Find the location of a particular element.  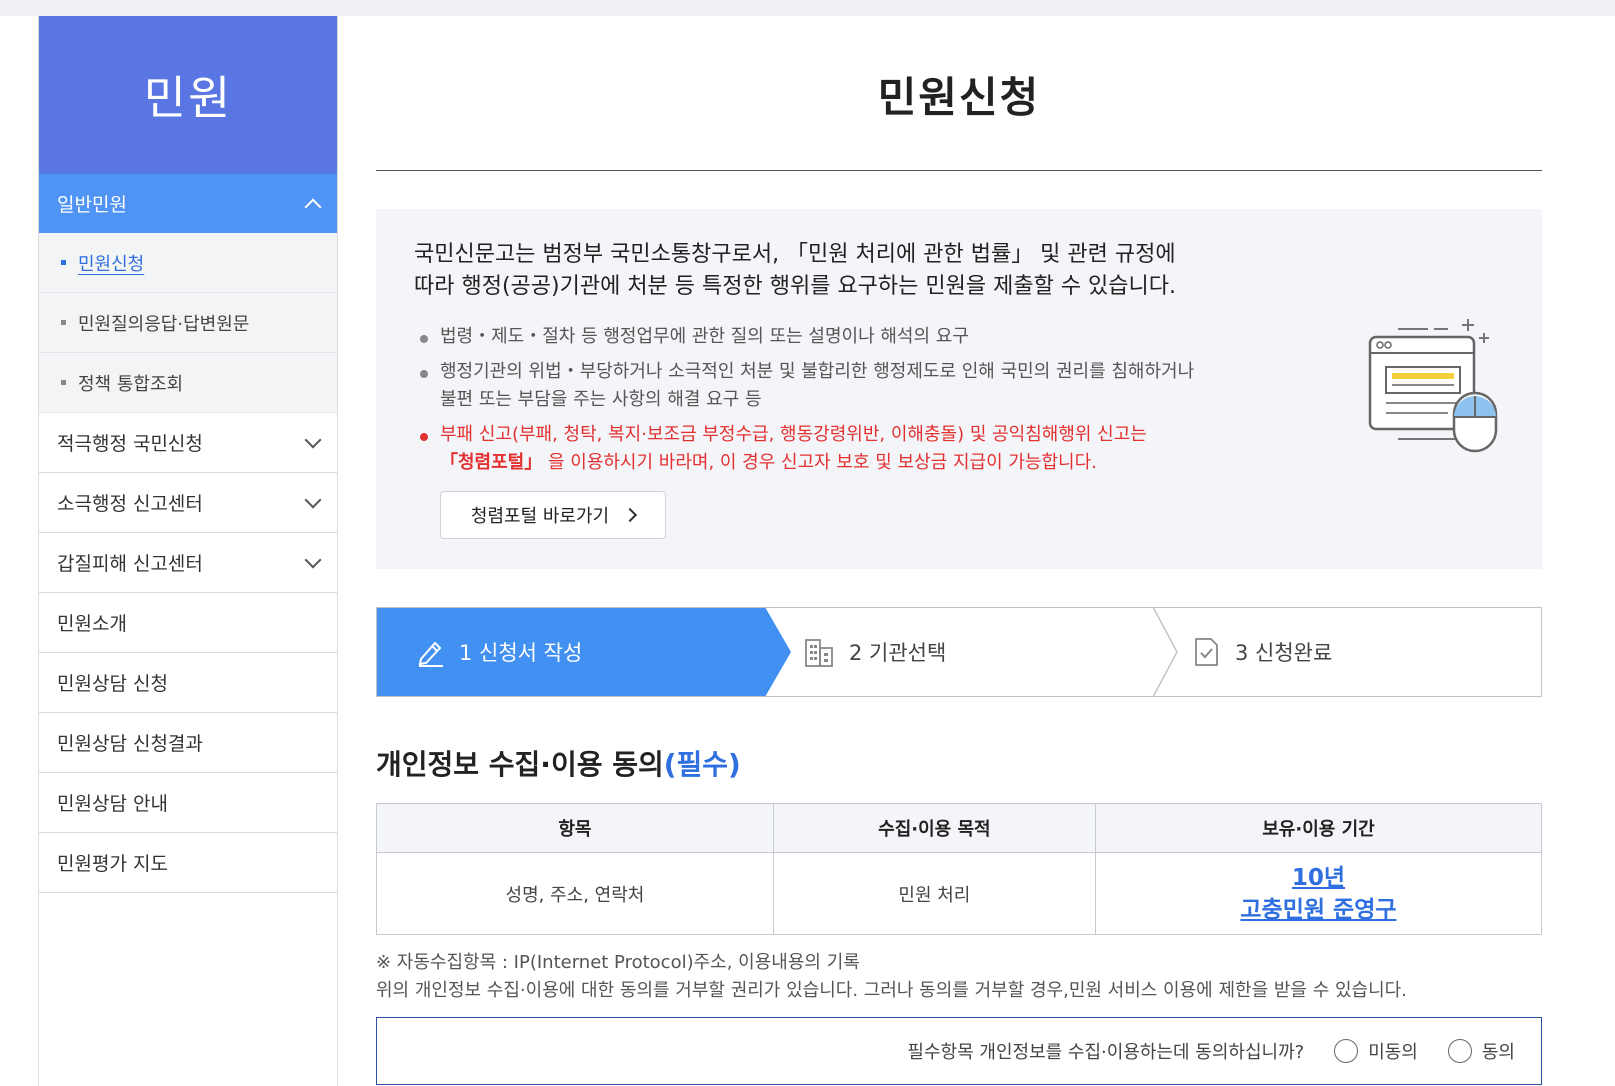

sidebar-subitem-policy: 정책 통합조회 is located at coordinates (188, 383).